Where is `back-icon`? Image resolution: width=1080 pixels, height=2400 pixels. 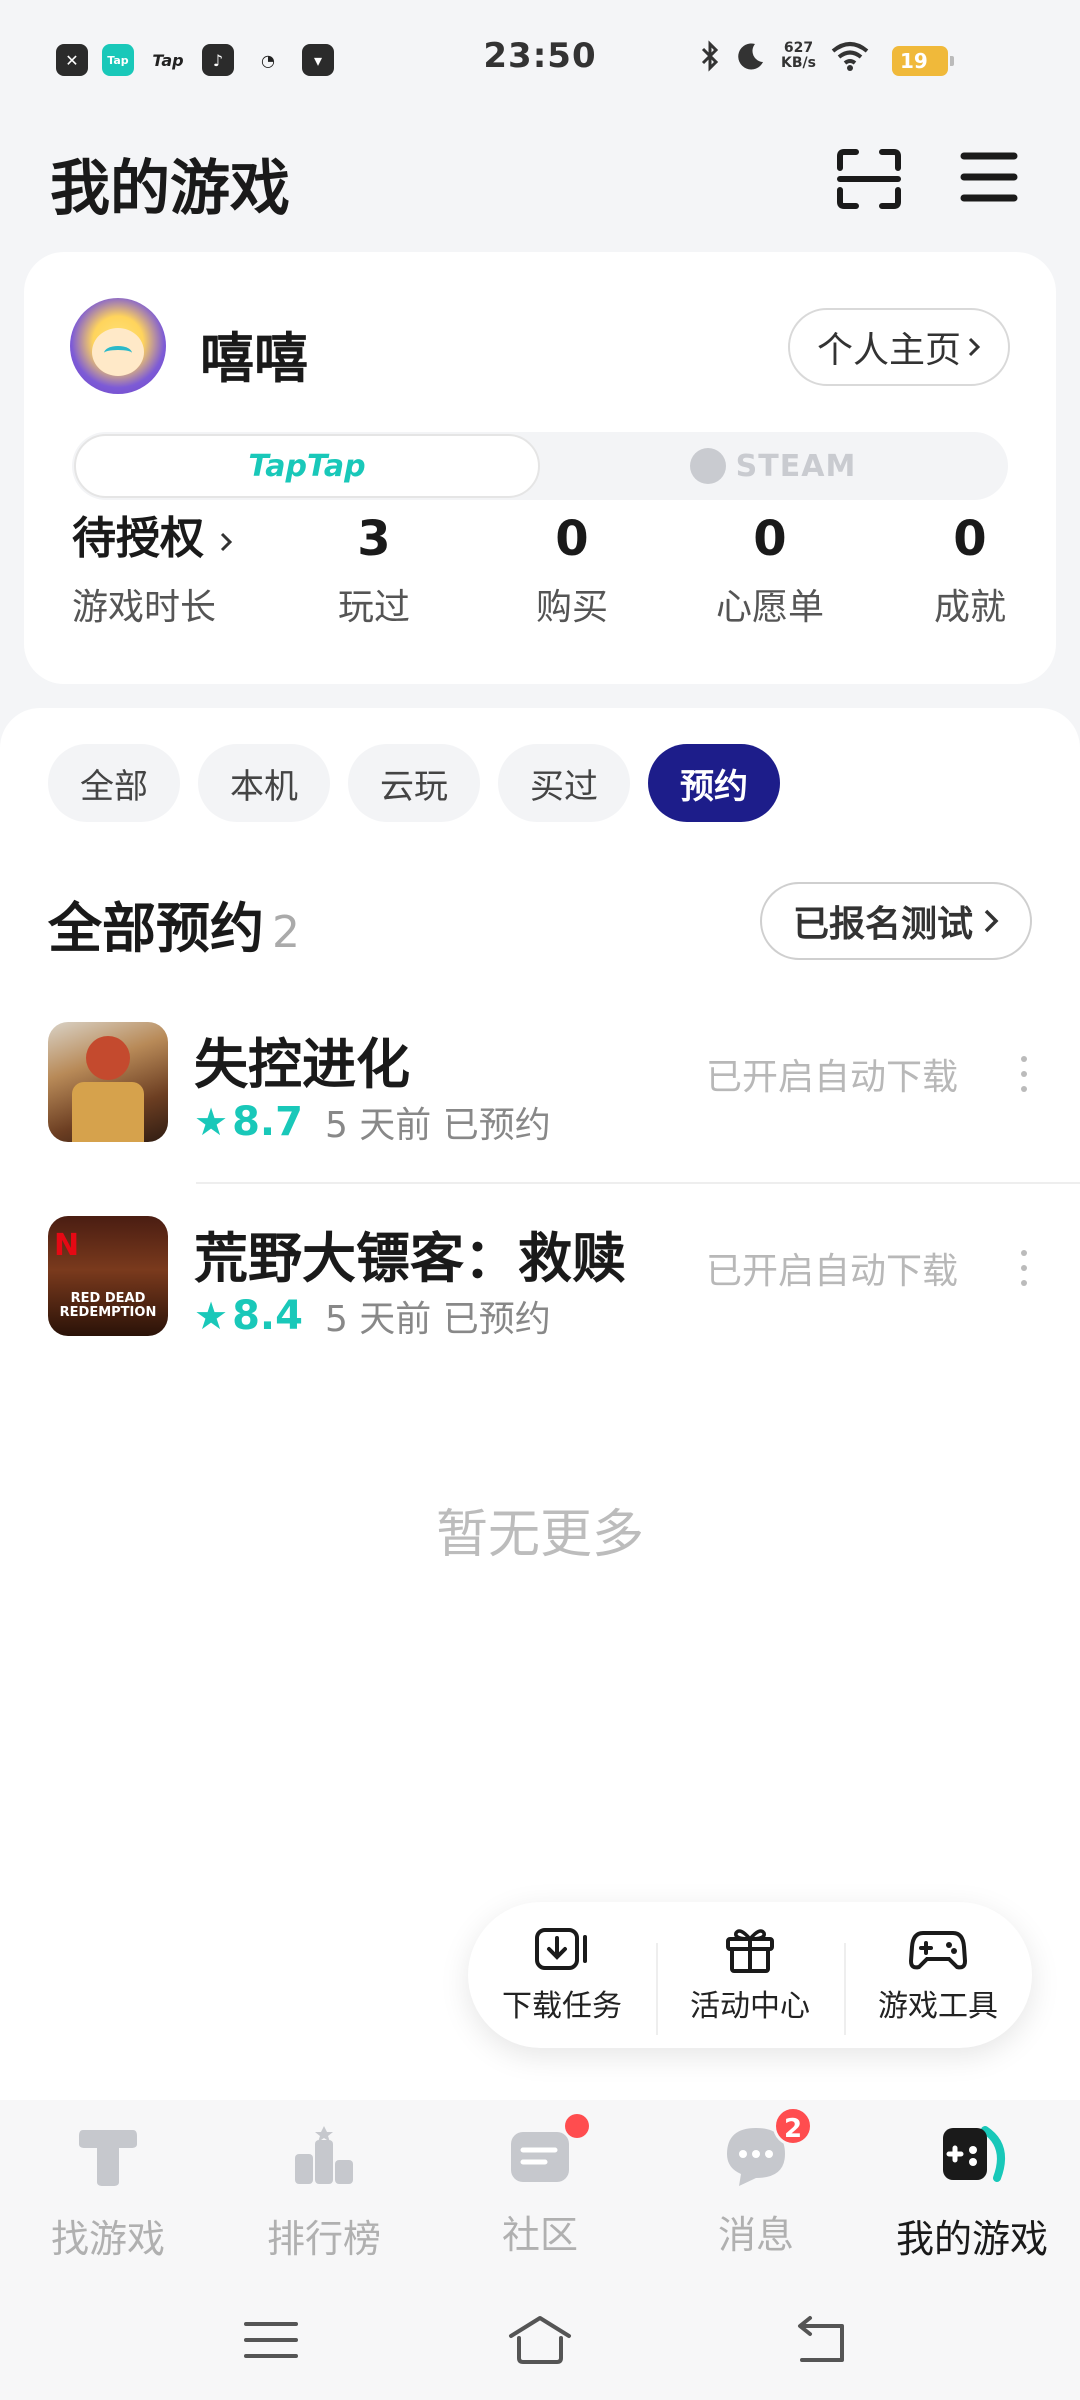
back-icon is located at coordinates (821, 2340).